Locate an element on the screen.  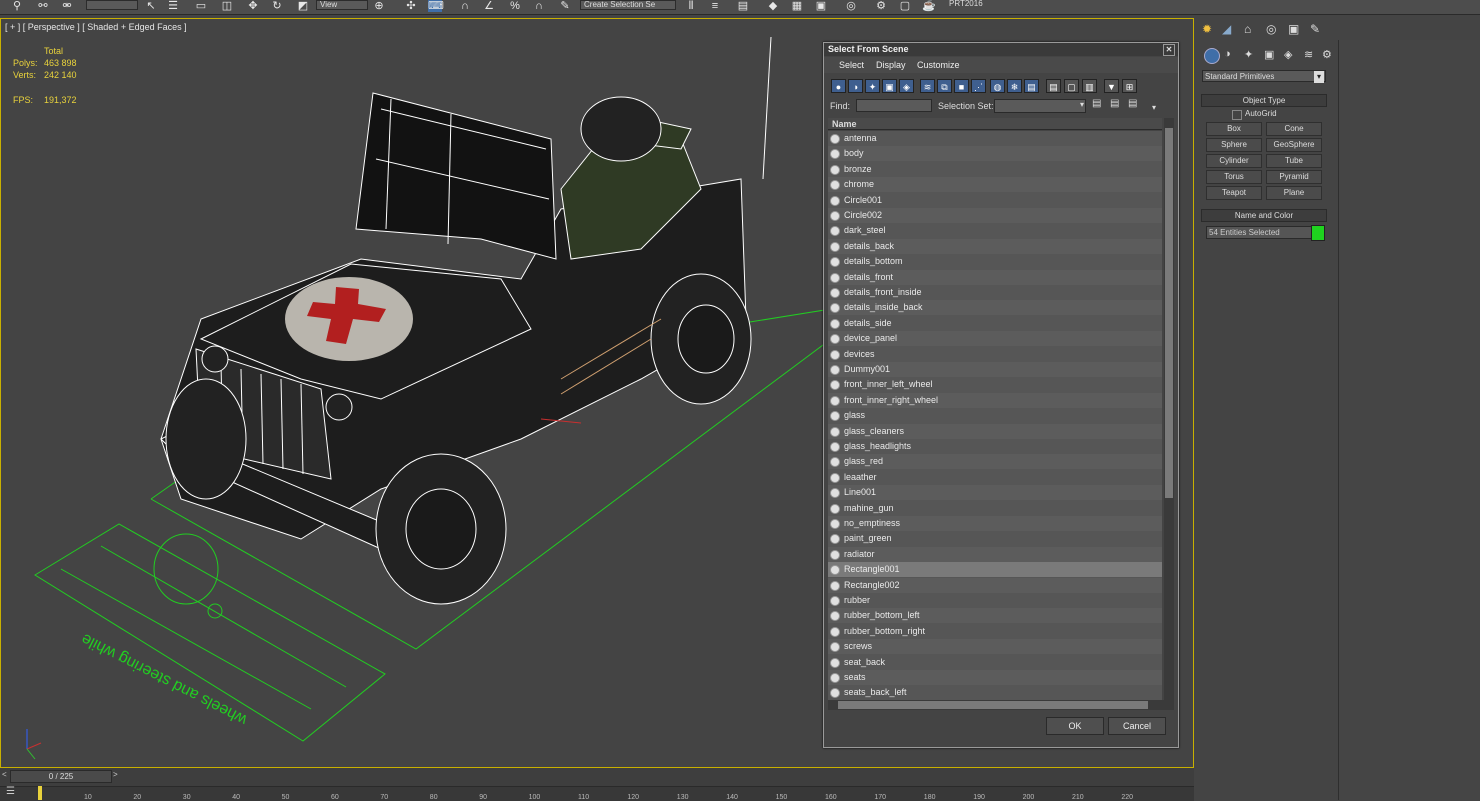
list-item: Rectangle001 is located at coordinates (995, 570).